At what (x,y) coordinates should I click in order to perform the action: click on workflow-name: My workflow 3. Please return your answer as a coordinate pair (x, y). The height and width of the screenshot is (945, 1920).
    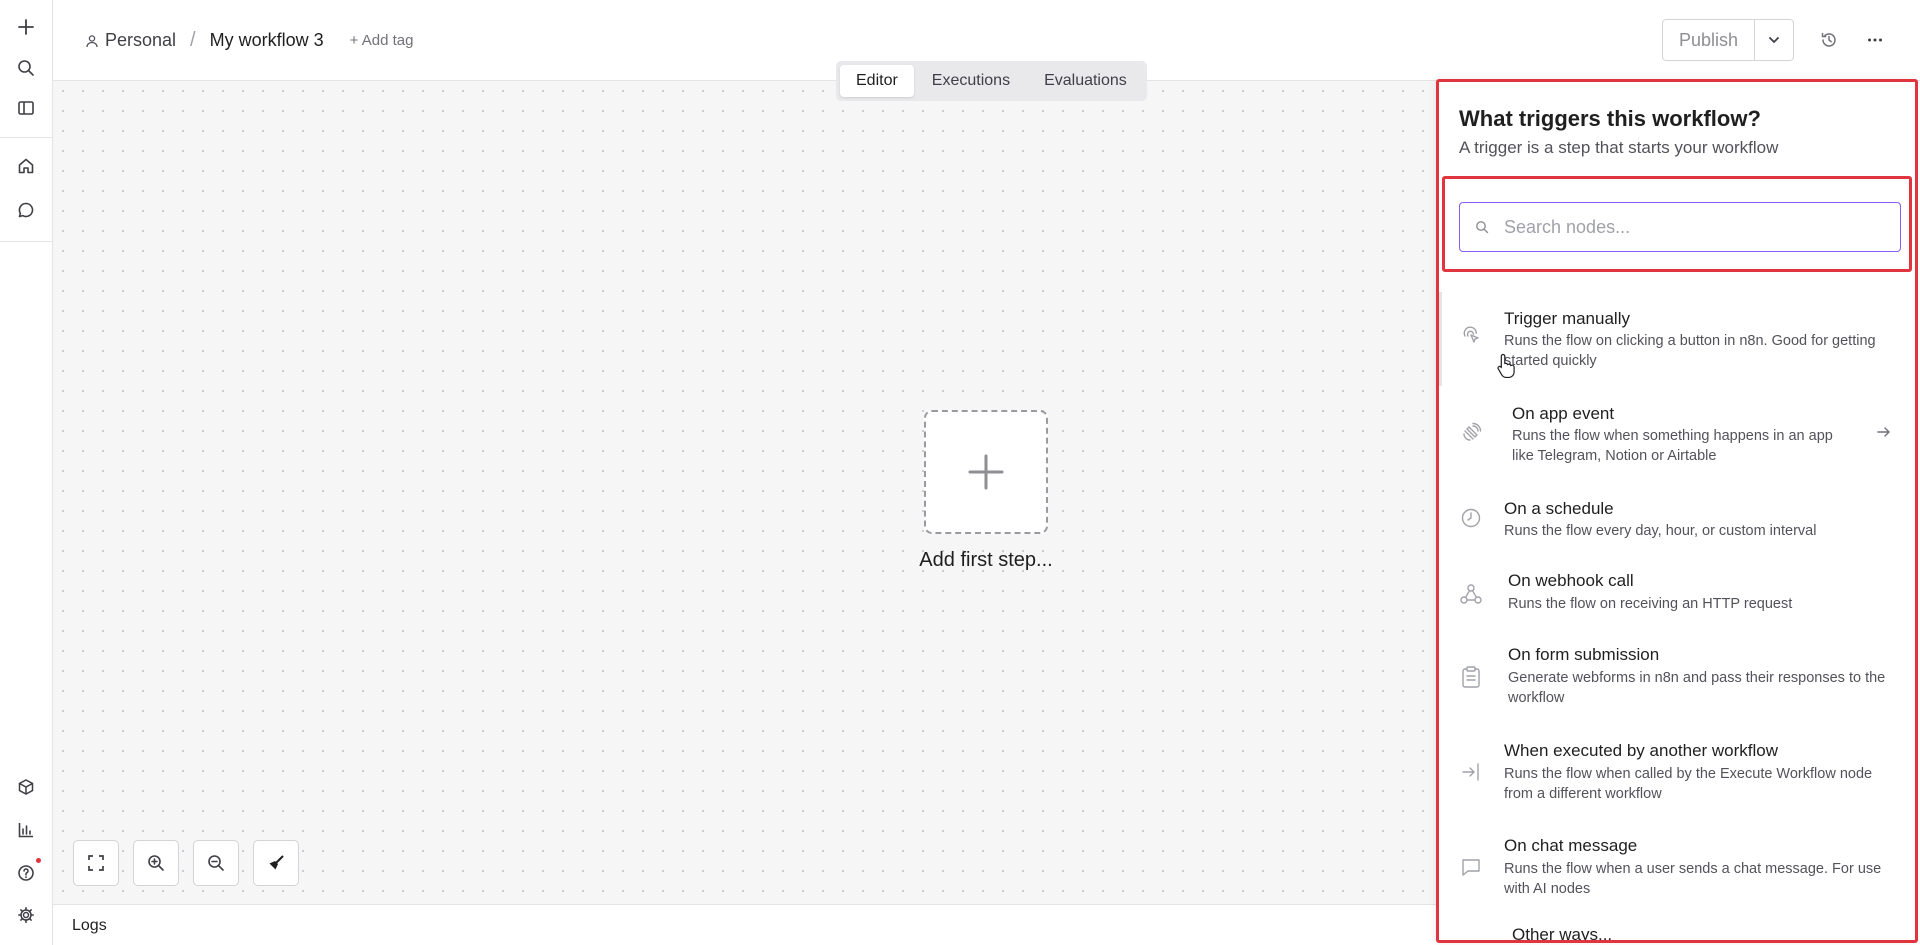
    Looking at the image, I should click on (267, 40).